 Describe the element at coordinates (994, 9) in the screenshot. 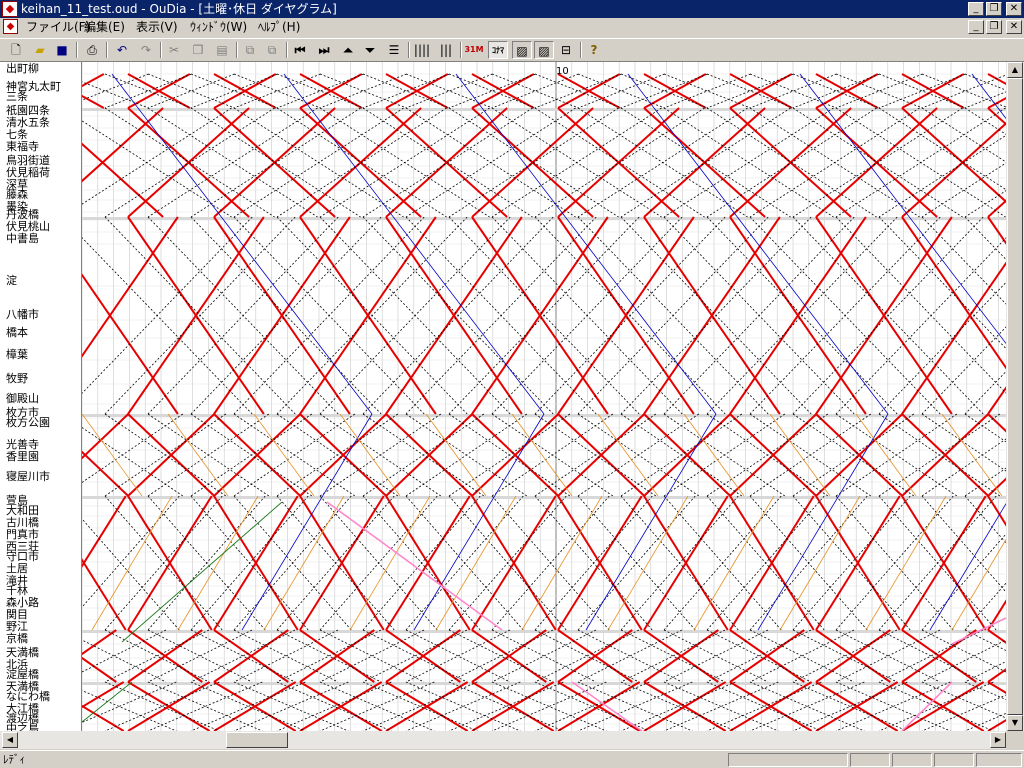

I see `restore-button: ❐` at that location.